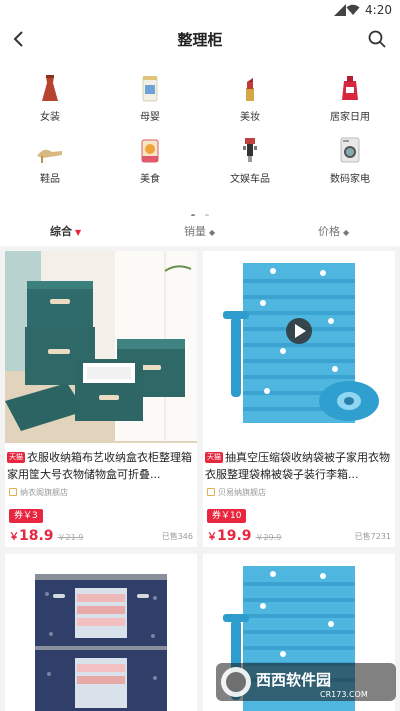  What do you see at coordinates (150, 151) in the screenshot?
I see `snack-icon` at bounding box center [150, 151].